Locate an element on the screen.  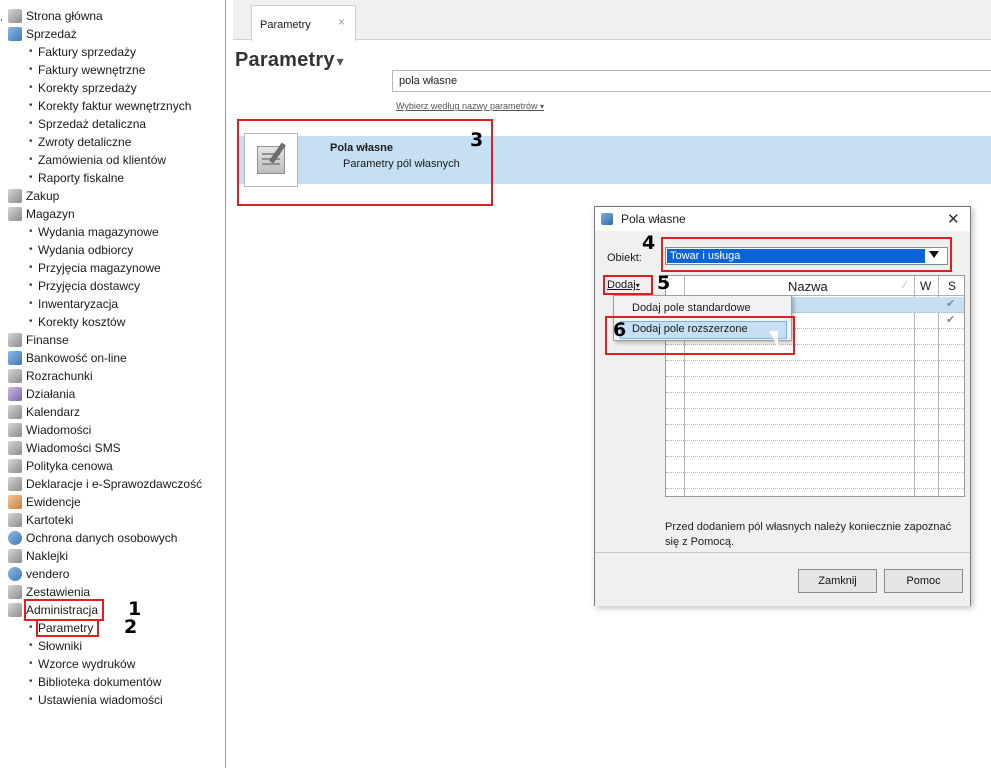
tree-edge-marker: , is located at coordinates (1, 17).